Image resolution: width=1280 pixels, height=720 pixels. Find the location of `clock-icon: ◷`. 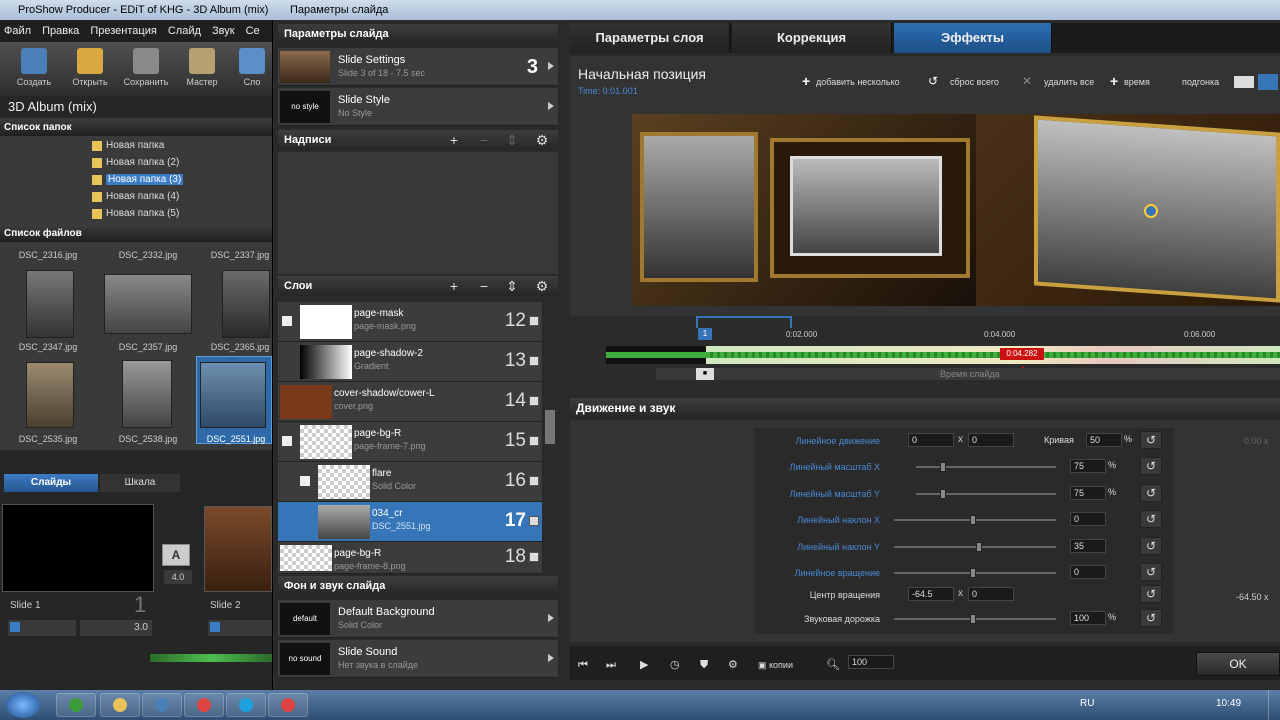

clock-icon: ◷ is located at coordinates (675, 665).